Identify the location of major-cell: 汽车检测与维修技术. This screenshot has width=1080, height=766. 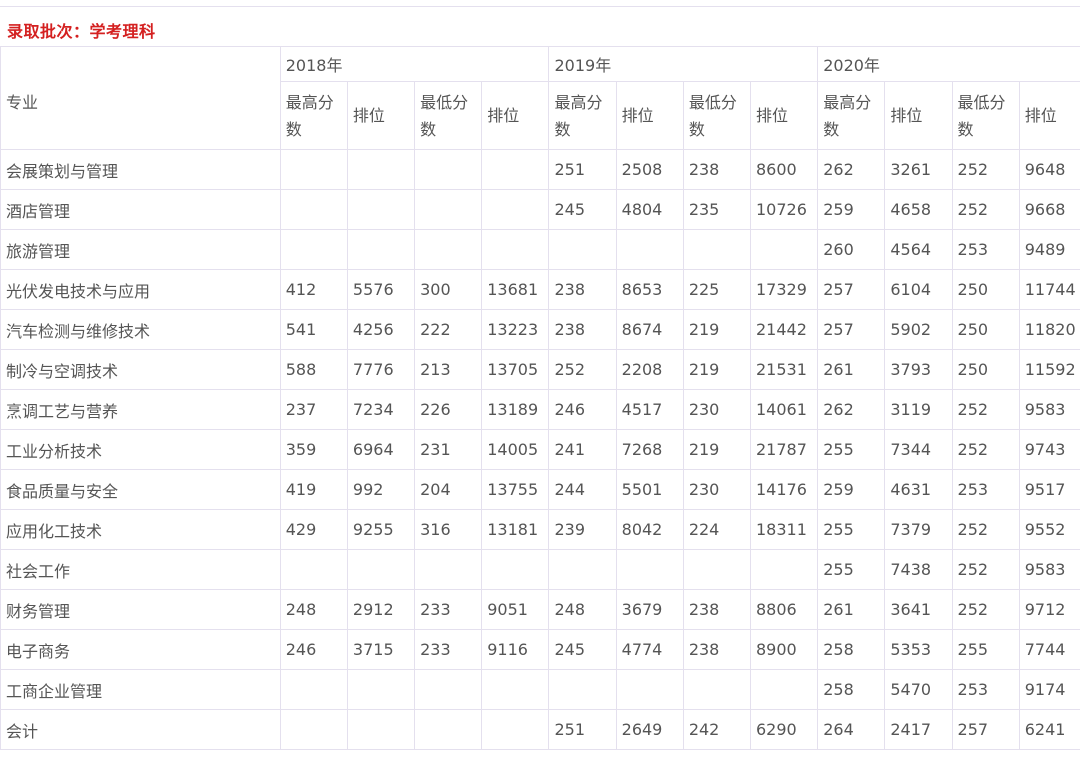
(140, 329).